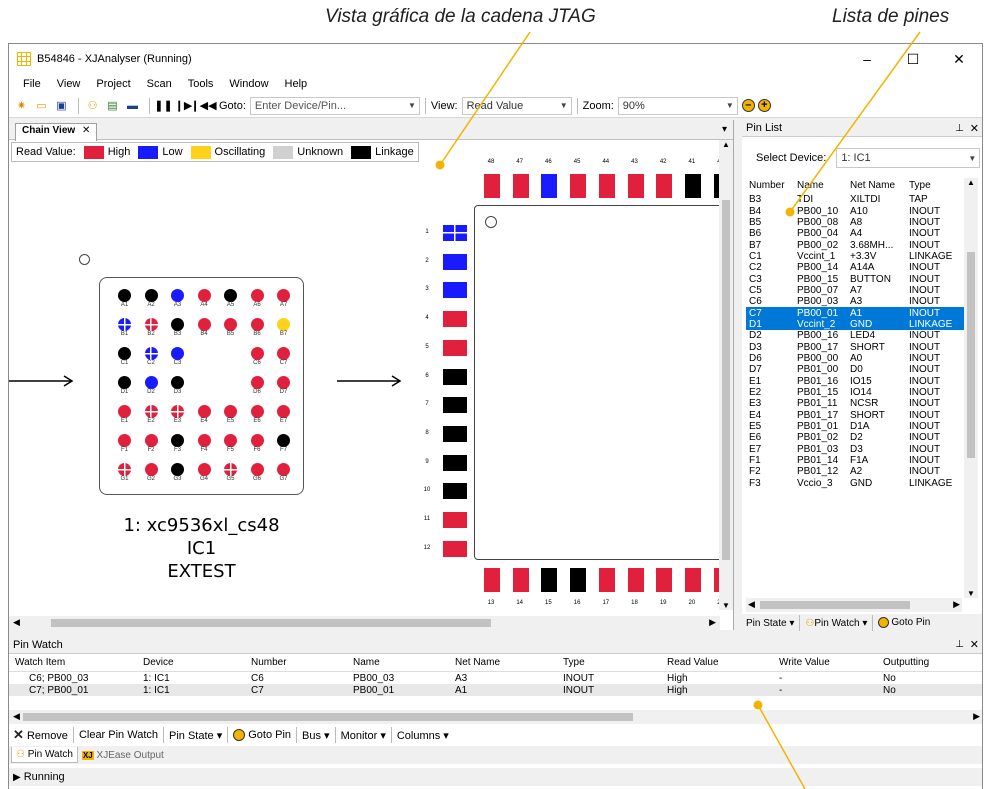 Image resolution: width=991 pixels, height=789 pixels. I want to click on leader-pin-list, so click(855, 122).